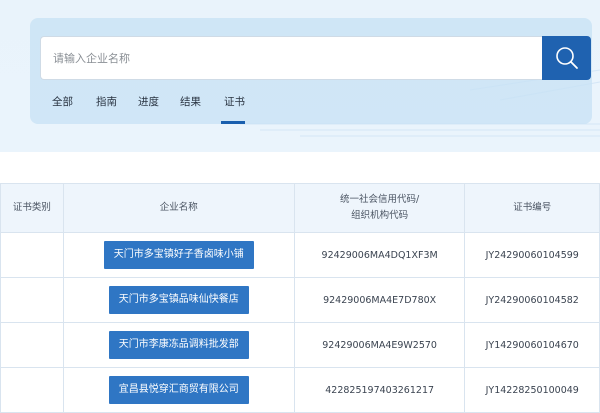  I want to click on cell-cert-number: JY24290060104582, so click(532, 300).